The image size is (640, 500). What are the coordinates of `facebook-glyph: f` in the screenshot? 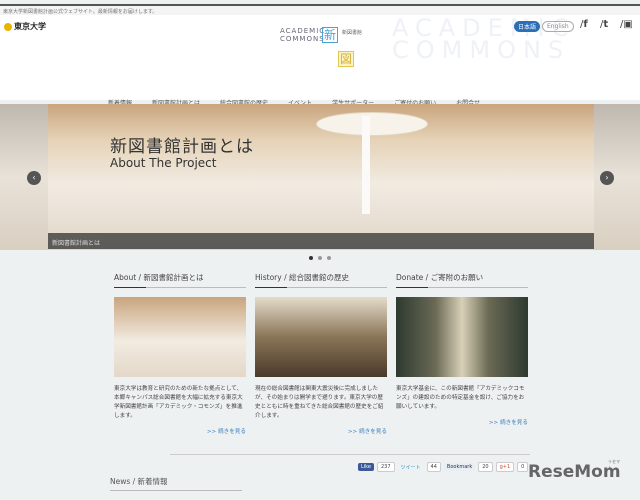 It's located at (585, 24).